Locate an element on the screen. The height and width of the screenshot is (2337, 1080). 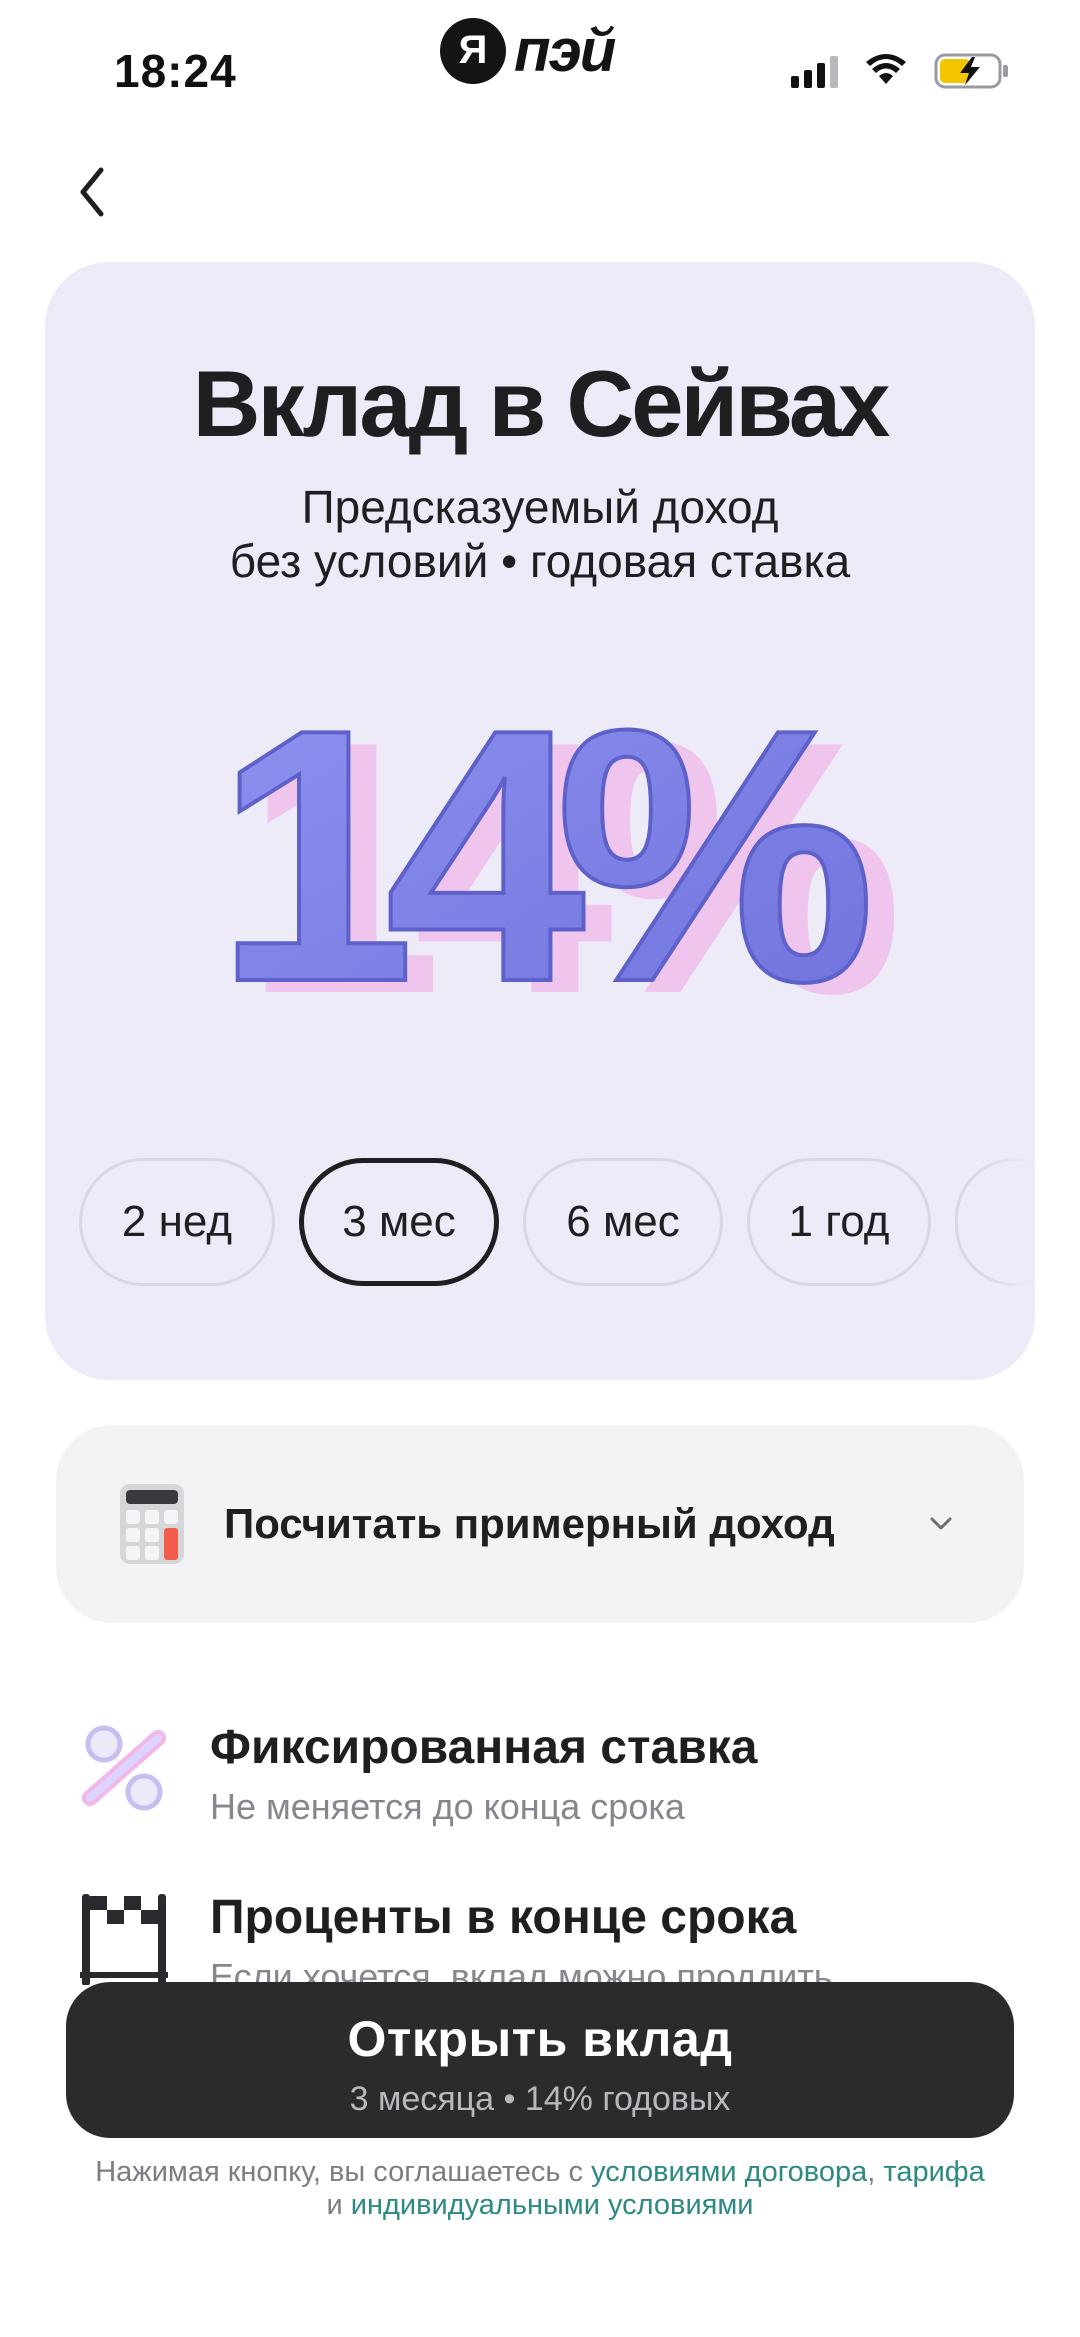
feature-subtitle: Не меняется до конца срока is located at coordinates (447, 1806).